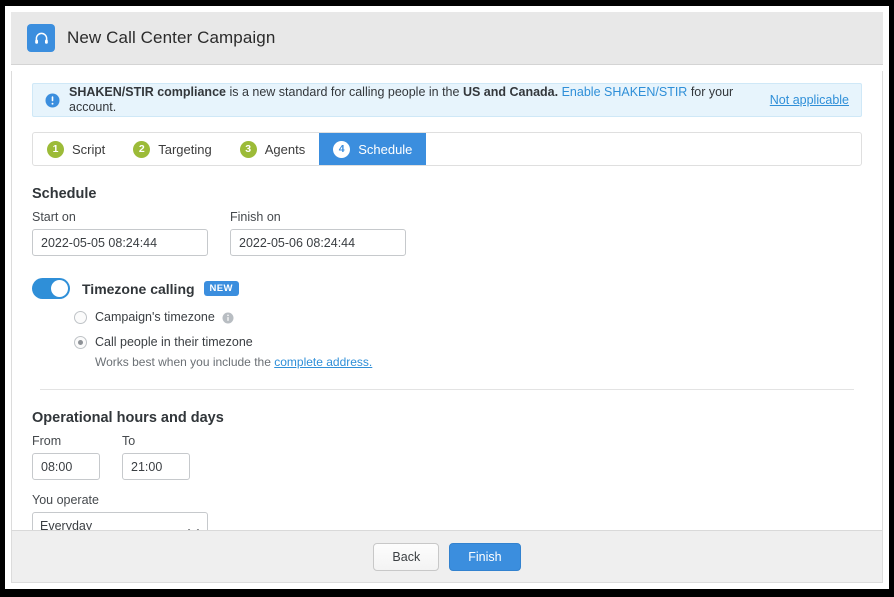  I want to click on tab-script-label: Script, so click(89, 149).